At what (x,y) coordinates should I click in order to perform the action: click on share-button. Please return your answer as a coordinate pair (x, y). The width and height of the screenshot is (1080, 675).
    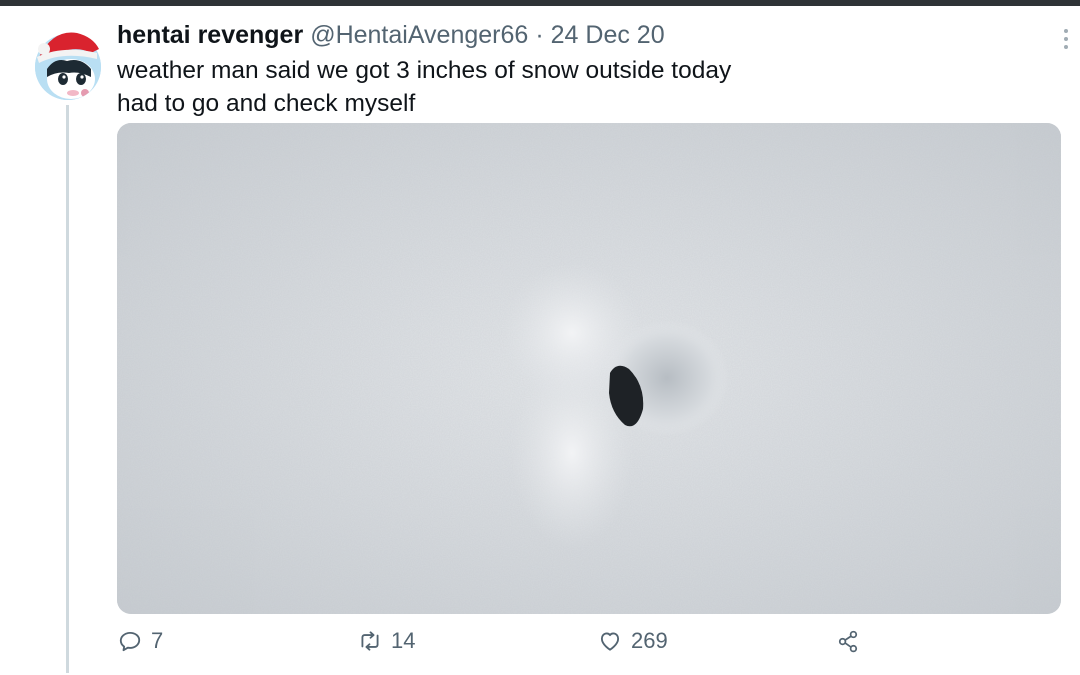
    Looking at the image, I should click on (848, 641).